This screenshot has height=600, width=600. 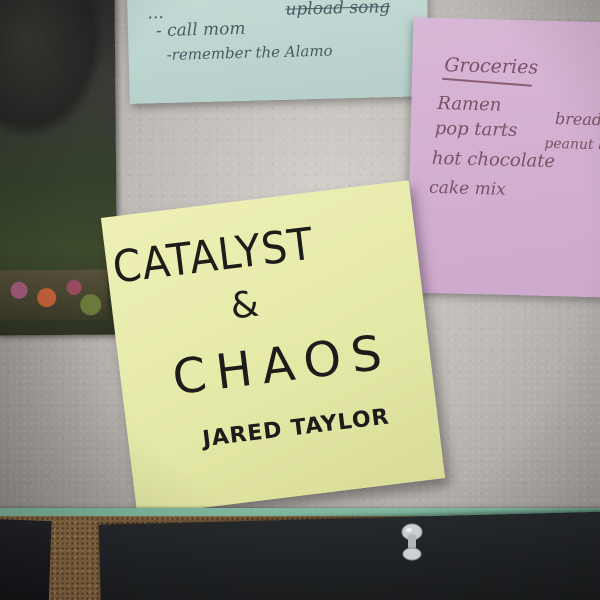 I want to click on thumbtack-icon, so click(x=412, y=542).